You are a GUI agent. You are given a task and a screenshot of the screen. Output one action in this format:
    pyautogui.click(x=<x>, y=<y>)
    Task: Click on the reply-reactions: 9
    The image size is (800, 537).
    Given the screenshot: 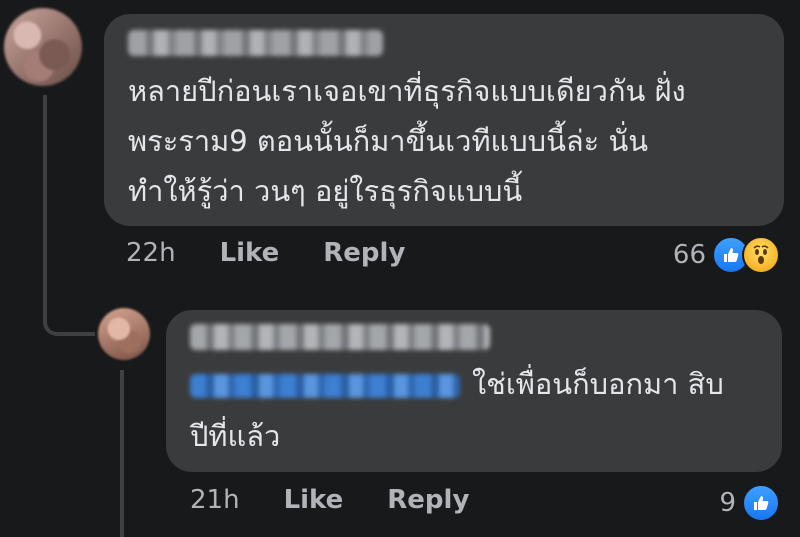 What is the action you would take?
    pyautogui.click(x=749, y=503)
    